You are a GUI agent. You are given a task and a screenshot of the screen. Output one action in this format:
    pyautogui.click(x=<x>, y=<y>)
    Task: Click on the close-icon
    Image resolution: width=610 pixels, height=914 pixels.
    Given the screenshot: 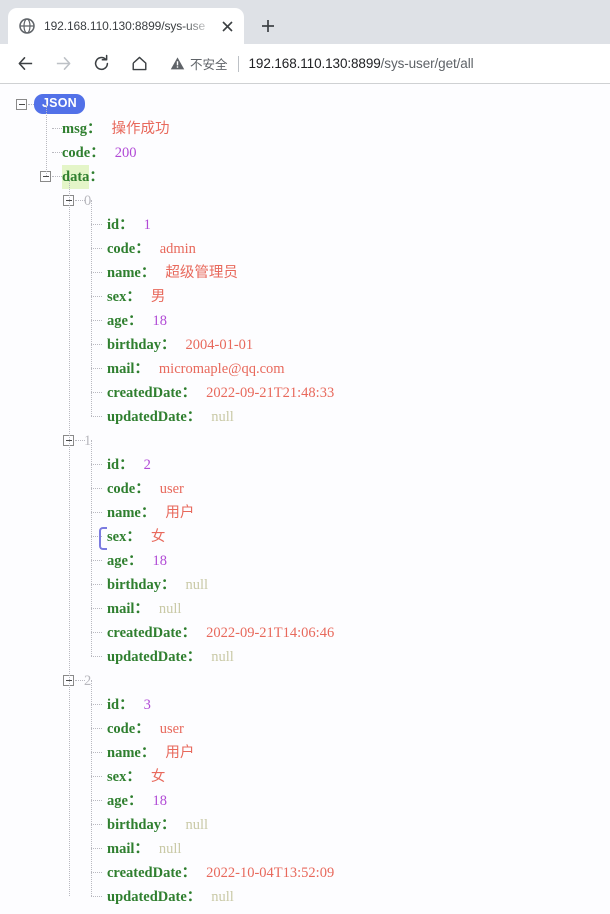 What is the action you would take?
    pyautogui.click(x=227, y=26)
    